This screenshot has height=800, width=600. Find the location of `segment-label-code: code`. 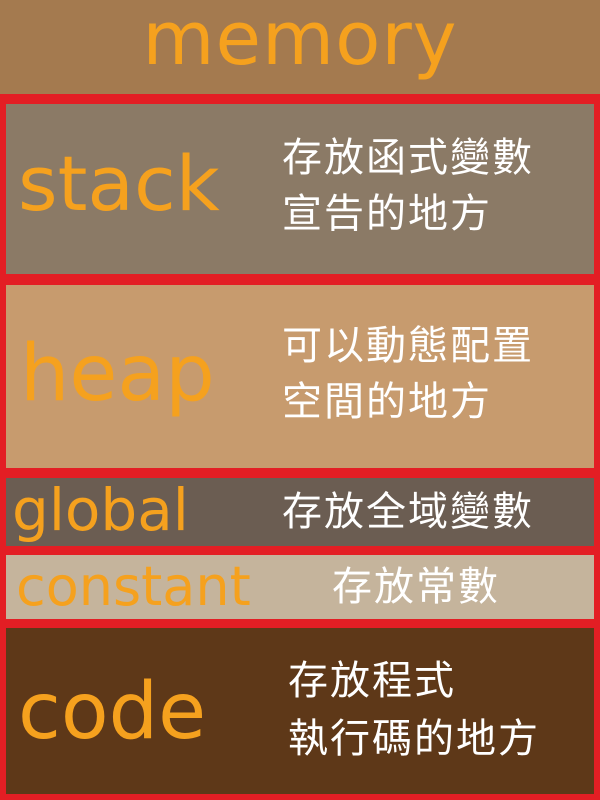

segment-label-code: code is located at coordinates (112, 712).